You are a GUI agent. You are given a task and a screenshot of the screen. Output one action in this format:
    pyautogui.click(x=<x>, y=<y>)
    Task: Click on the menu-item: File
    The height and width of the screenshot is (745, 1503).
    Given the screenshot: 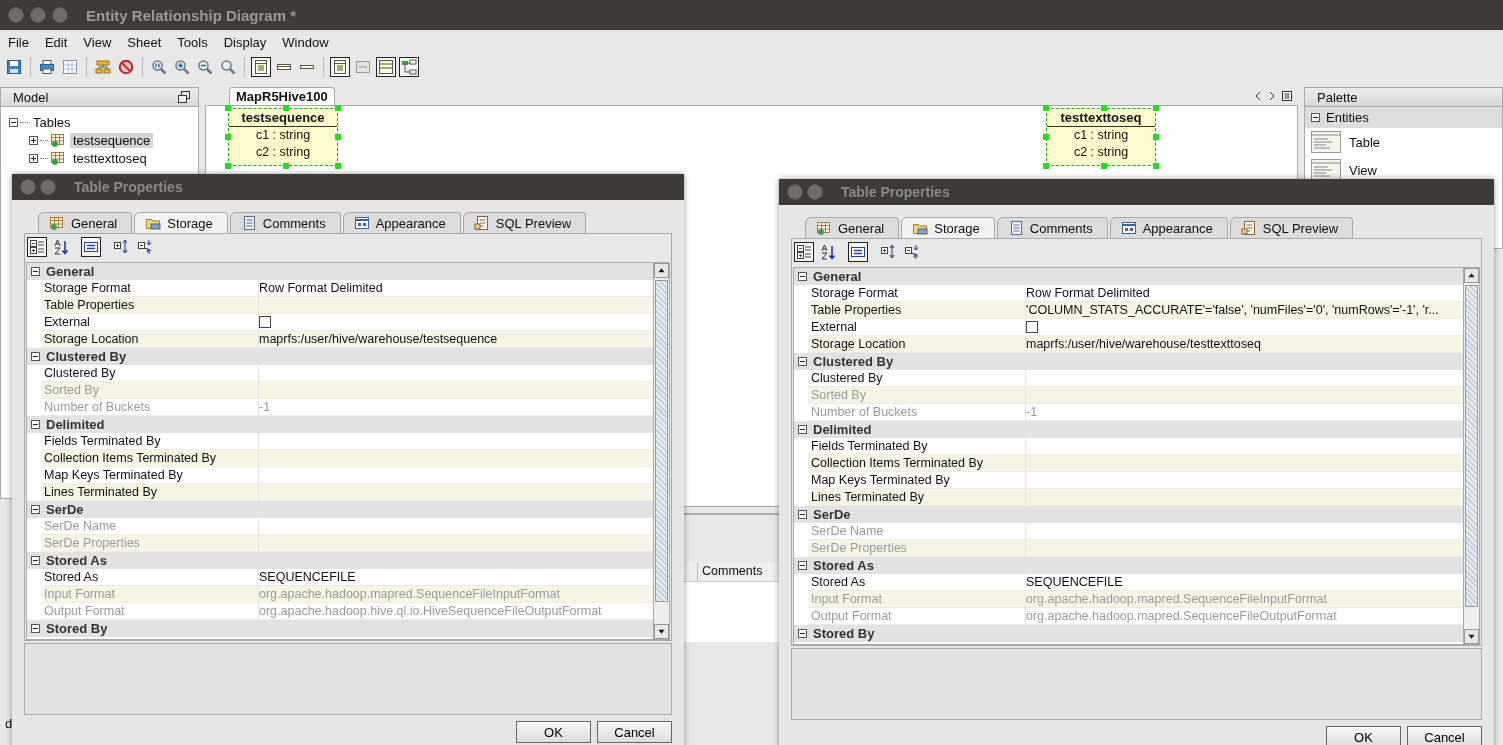 What is the action you would take?
    pyautogui.click(x=18, y=42)
    